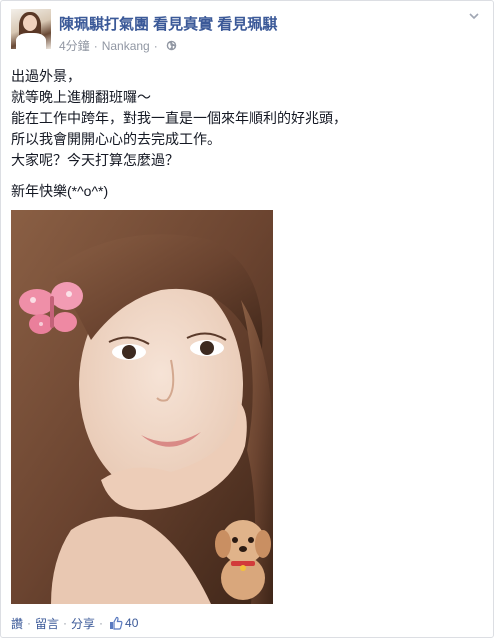  I want to click on like-count: 40, so click(132, 623).